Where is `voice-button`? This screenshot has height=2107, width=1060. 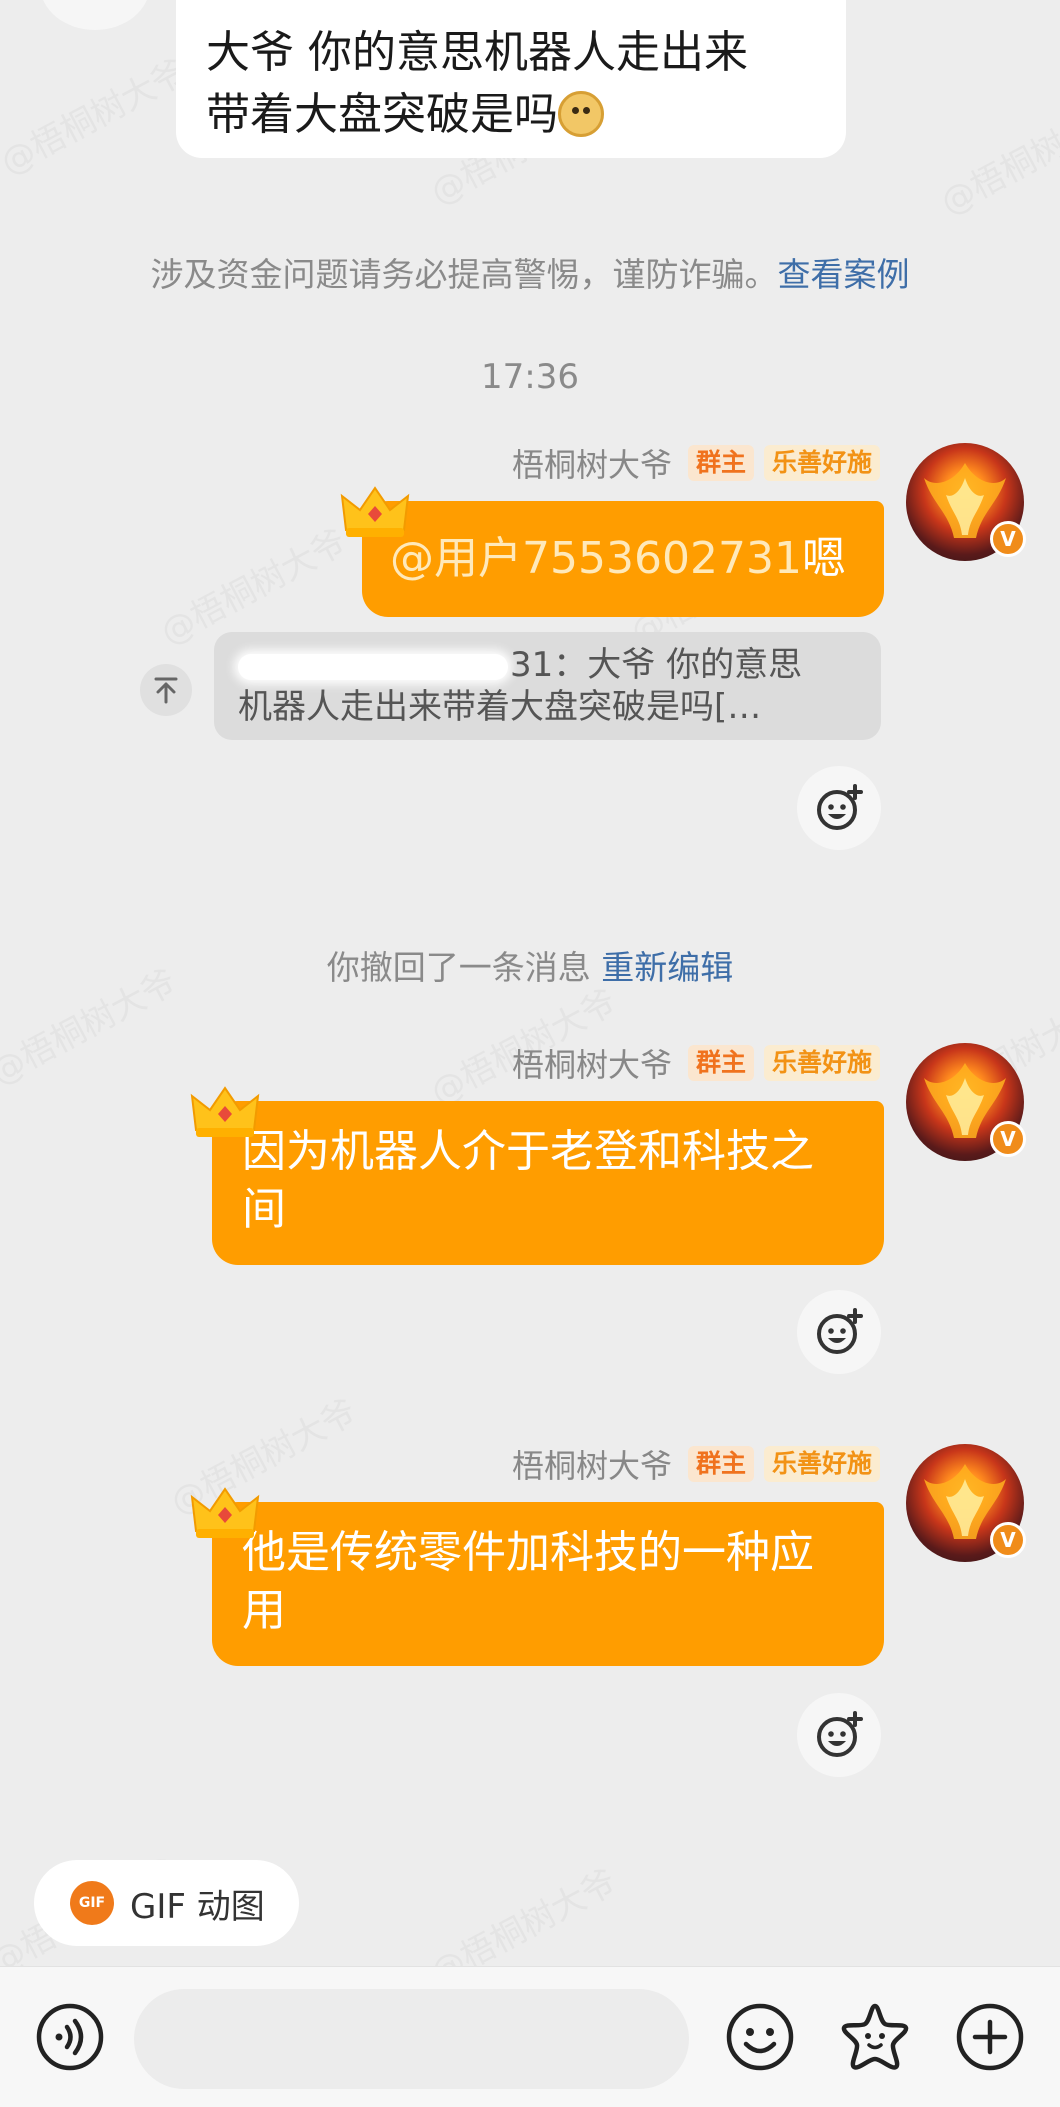 voice-button is located at coordinates (70, 2037).